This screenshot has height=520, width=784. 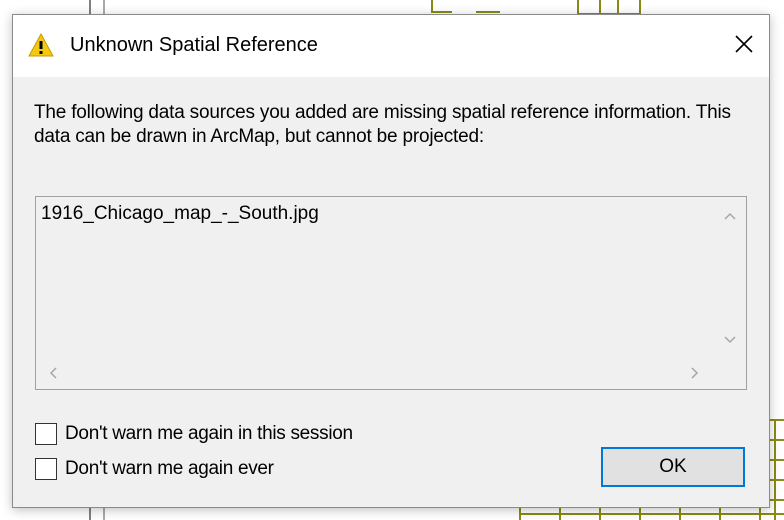 What do you see at coordinates (41, 45) in the screenshot?
I see `warning-icon` at bounding box center [41, 45].